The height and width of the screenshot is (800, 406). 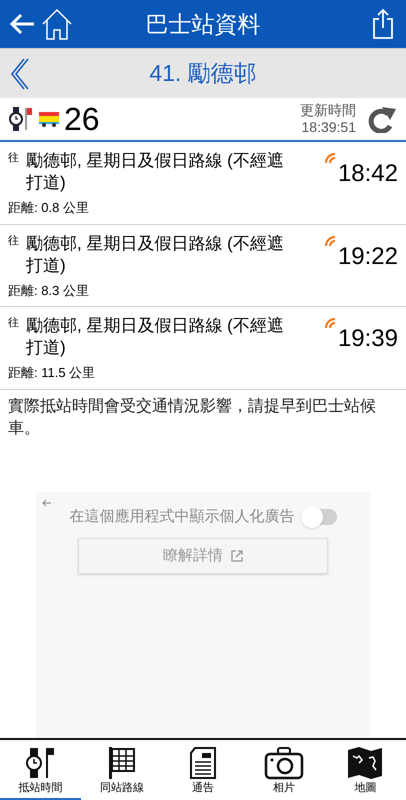 I want to click on tab-button: 抵站時間, so click(x=41, y=770).